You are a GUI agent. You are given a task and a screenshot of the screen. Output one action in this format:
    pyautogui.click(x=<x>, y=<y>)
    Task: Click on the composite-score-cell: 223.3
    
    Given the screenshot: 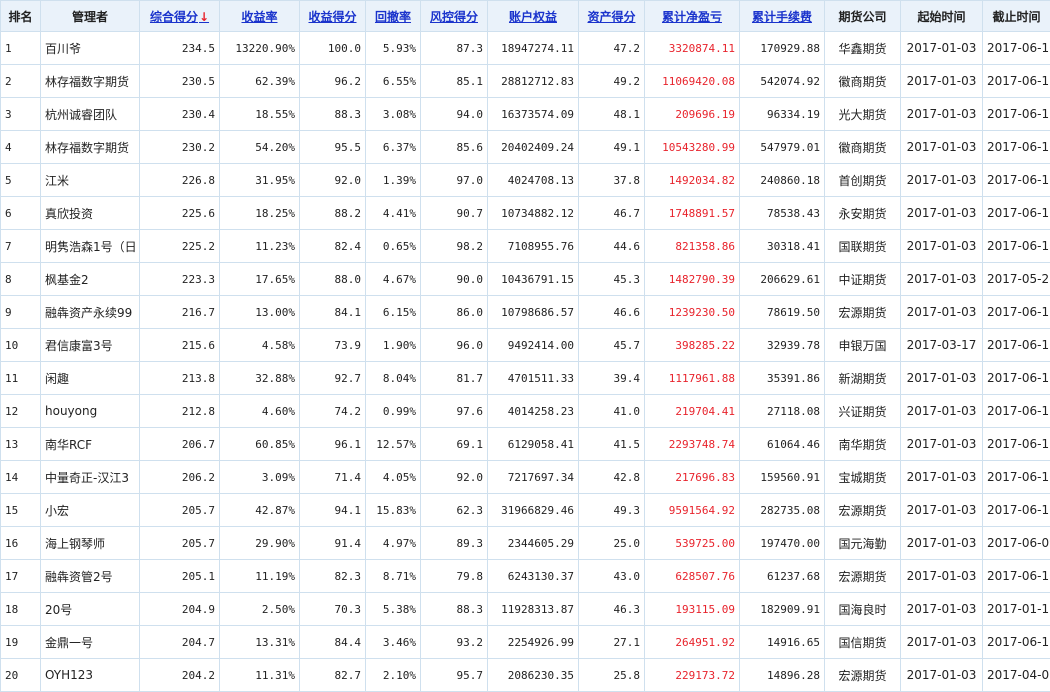 What is the action you would take?
    pyautogui.click(x=180, y=279)
    